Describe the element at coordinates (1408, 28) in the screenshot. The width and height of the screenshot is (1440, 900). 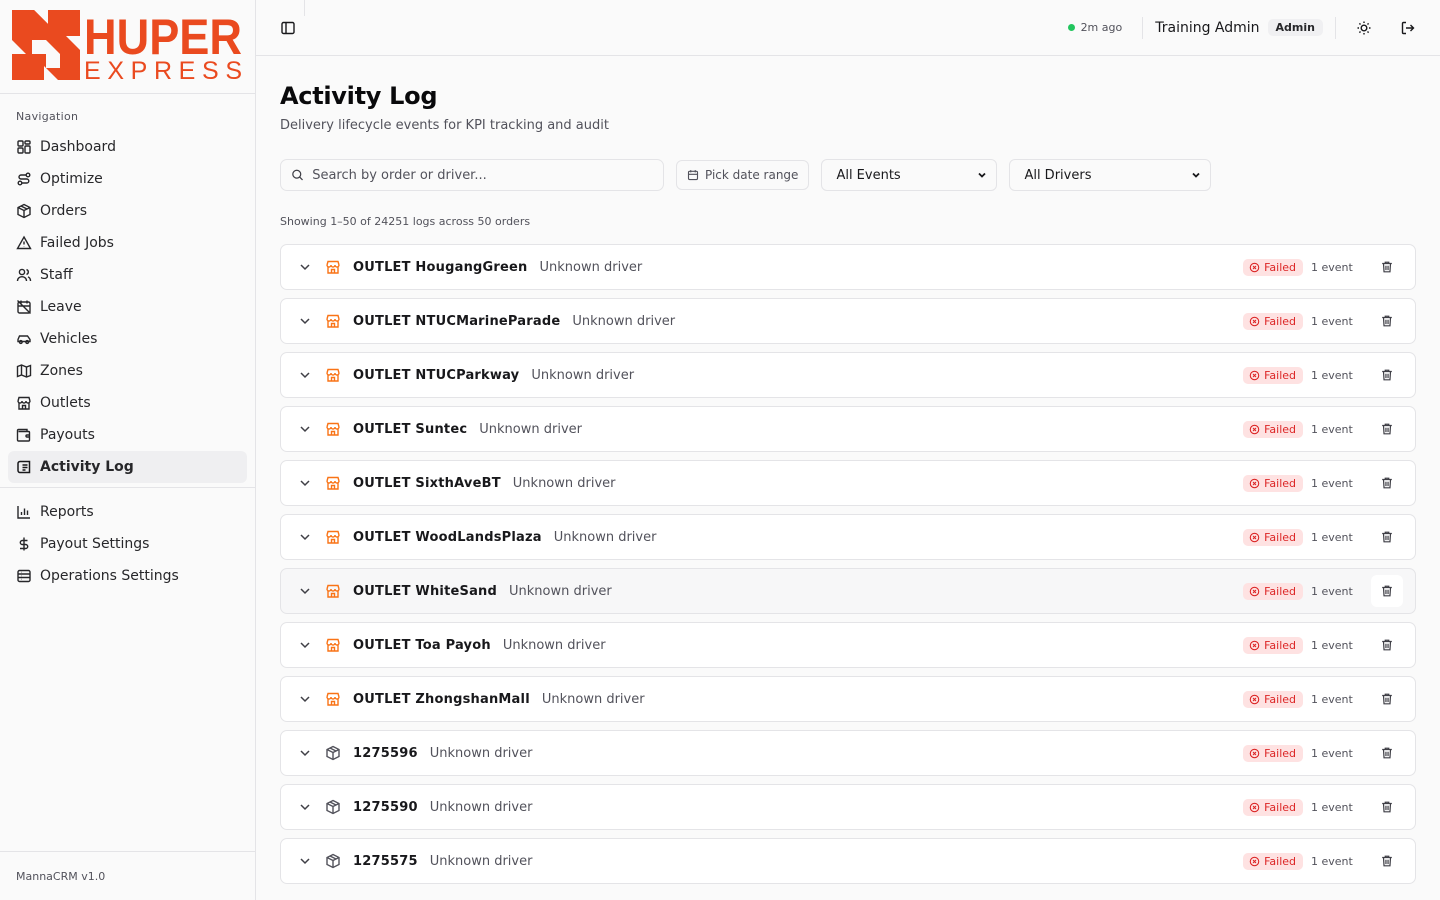
I see `logout-button` at that location.